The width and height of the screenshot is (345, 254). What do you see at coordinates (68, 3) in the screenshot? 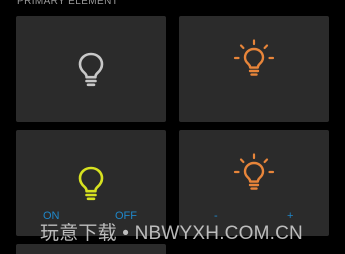
I see `section-title: PRIMARY ELEMENT` at bounding box center [68, 3].